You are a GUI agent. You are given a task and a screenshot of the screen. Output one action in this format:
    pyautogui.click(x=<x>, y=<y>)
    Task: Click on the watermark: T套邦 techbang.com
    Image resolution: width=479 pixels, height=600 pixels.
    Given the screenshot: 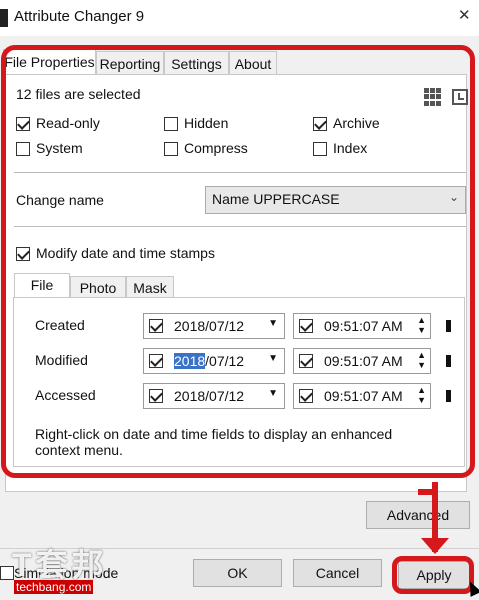 What is the action you would take?
    pyautogui.click(x=82, y=570)
    